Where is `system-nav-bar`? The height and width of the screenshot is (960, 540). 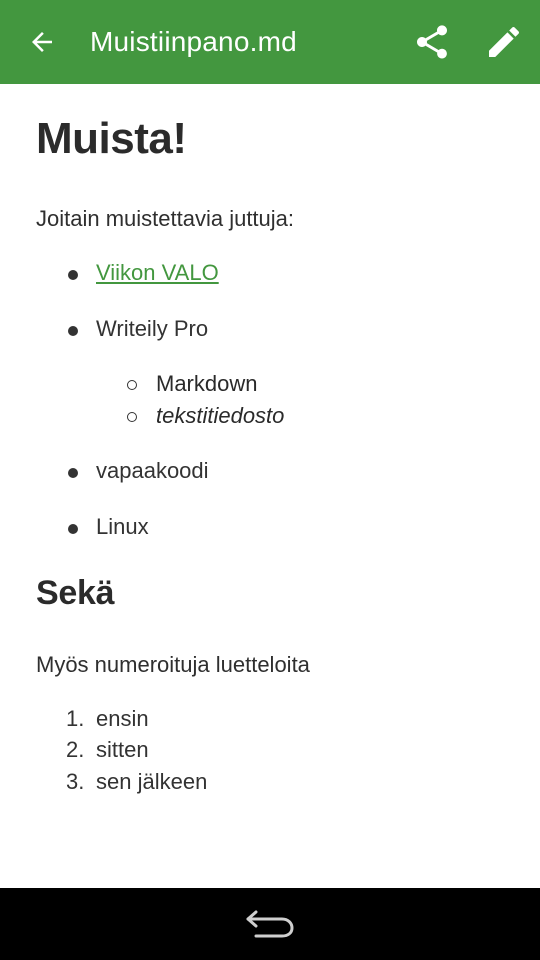 system-nav-bar is located at coordinates (270, 924).